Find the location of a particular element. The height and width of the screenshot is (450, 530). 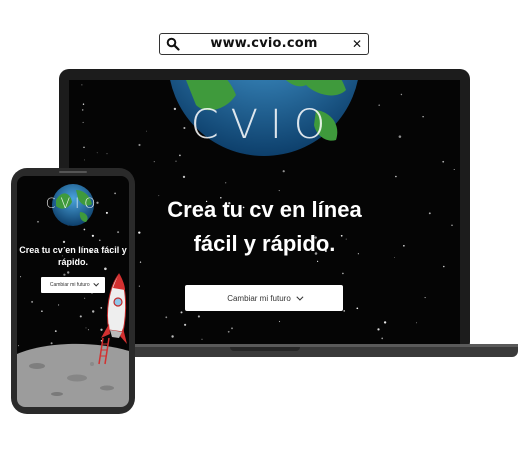

url-text: www.cvio.com is located at coordinates (264, 44).